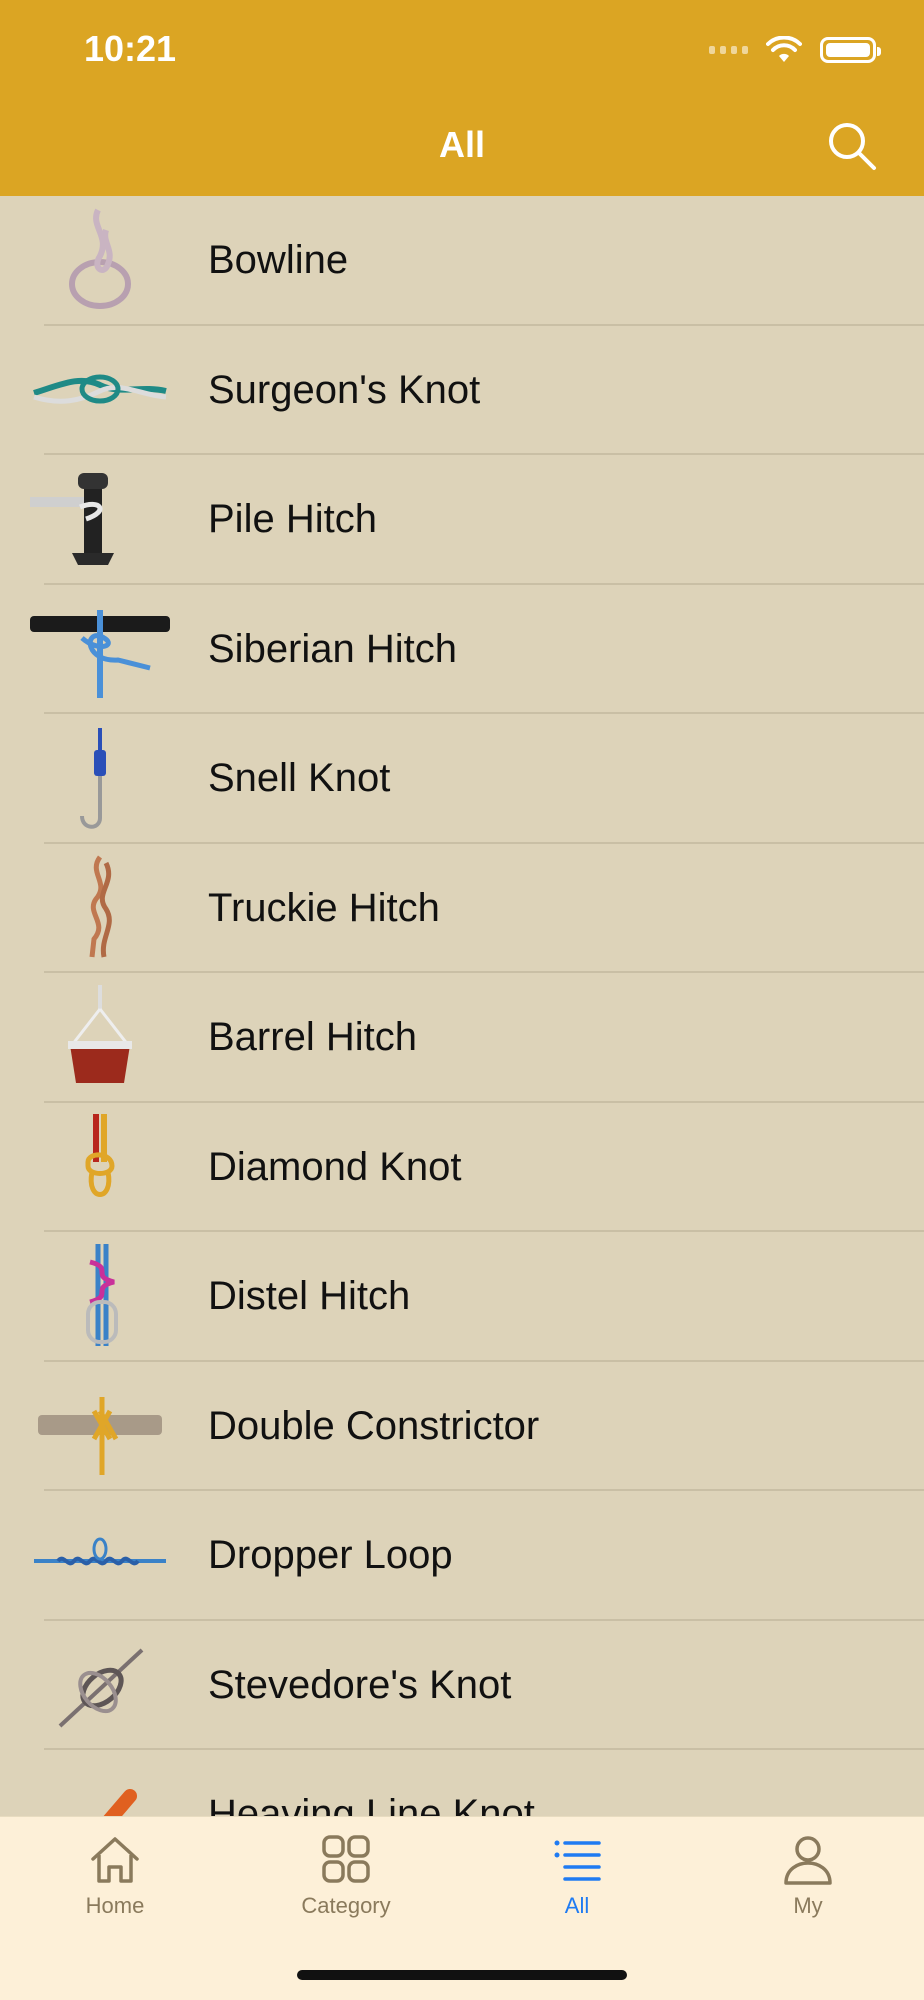  Describe the element at coordinates (100, 1783) in the screenshot. I see `heaving-line-knot-icon` at that location.